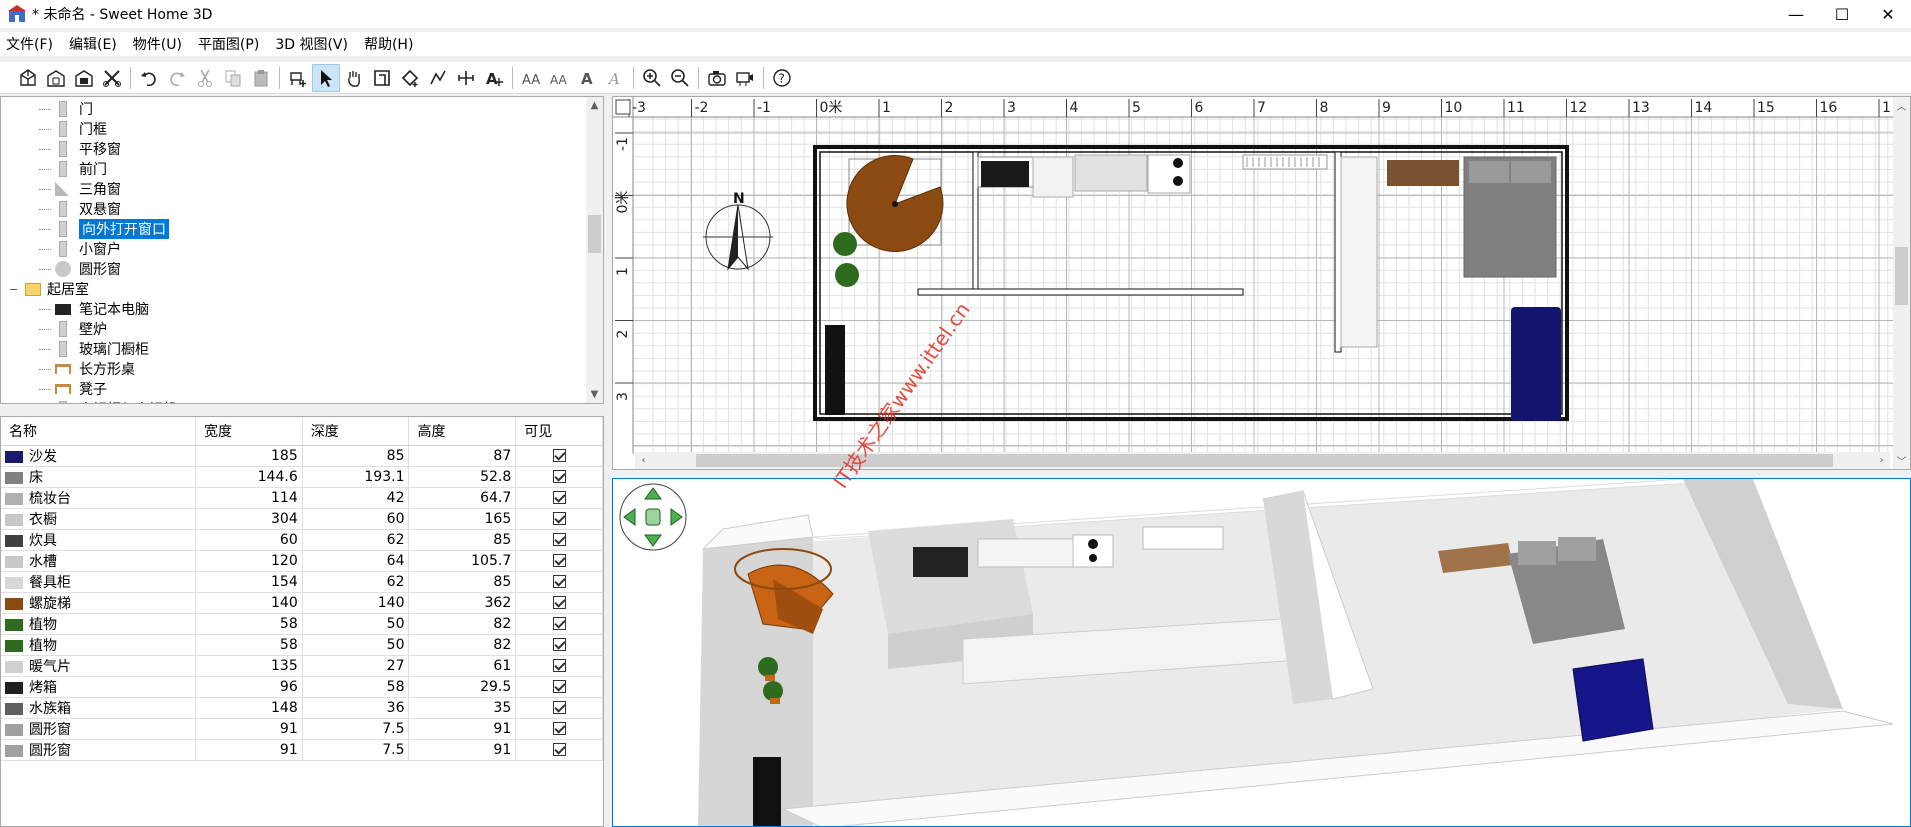  What do you see at coordinates (205, 78) in the screenshot?
I see `cut-icon` at bounding box center [205, 78].